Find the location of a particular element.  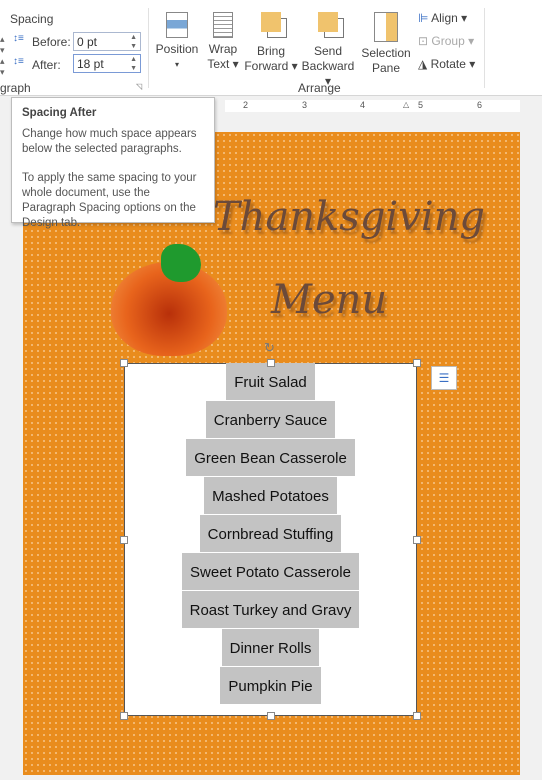

menu-item: Pumpkin Pie is located at coordinates (270, 686).